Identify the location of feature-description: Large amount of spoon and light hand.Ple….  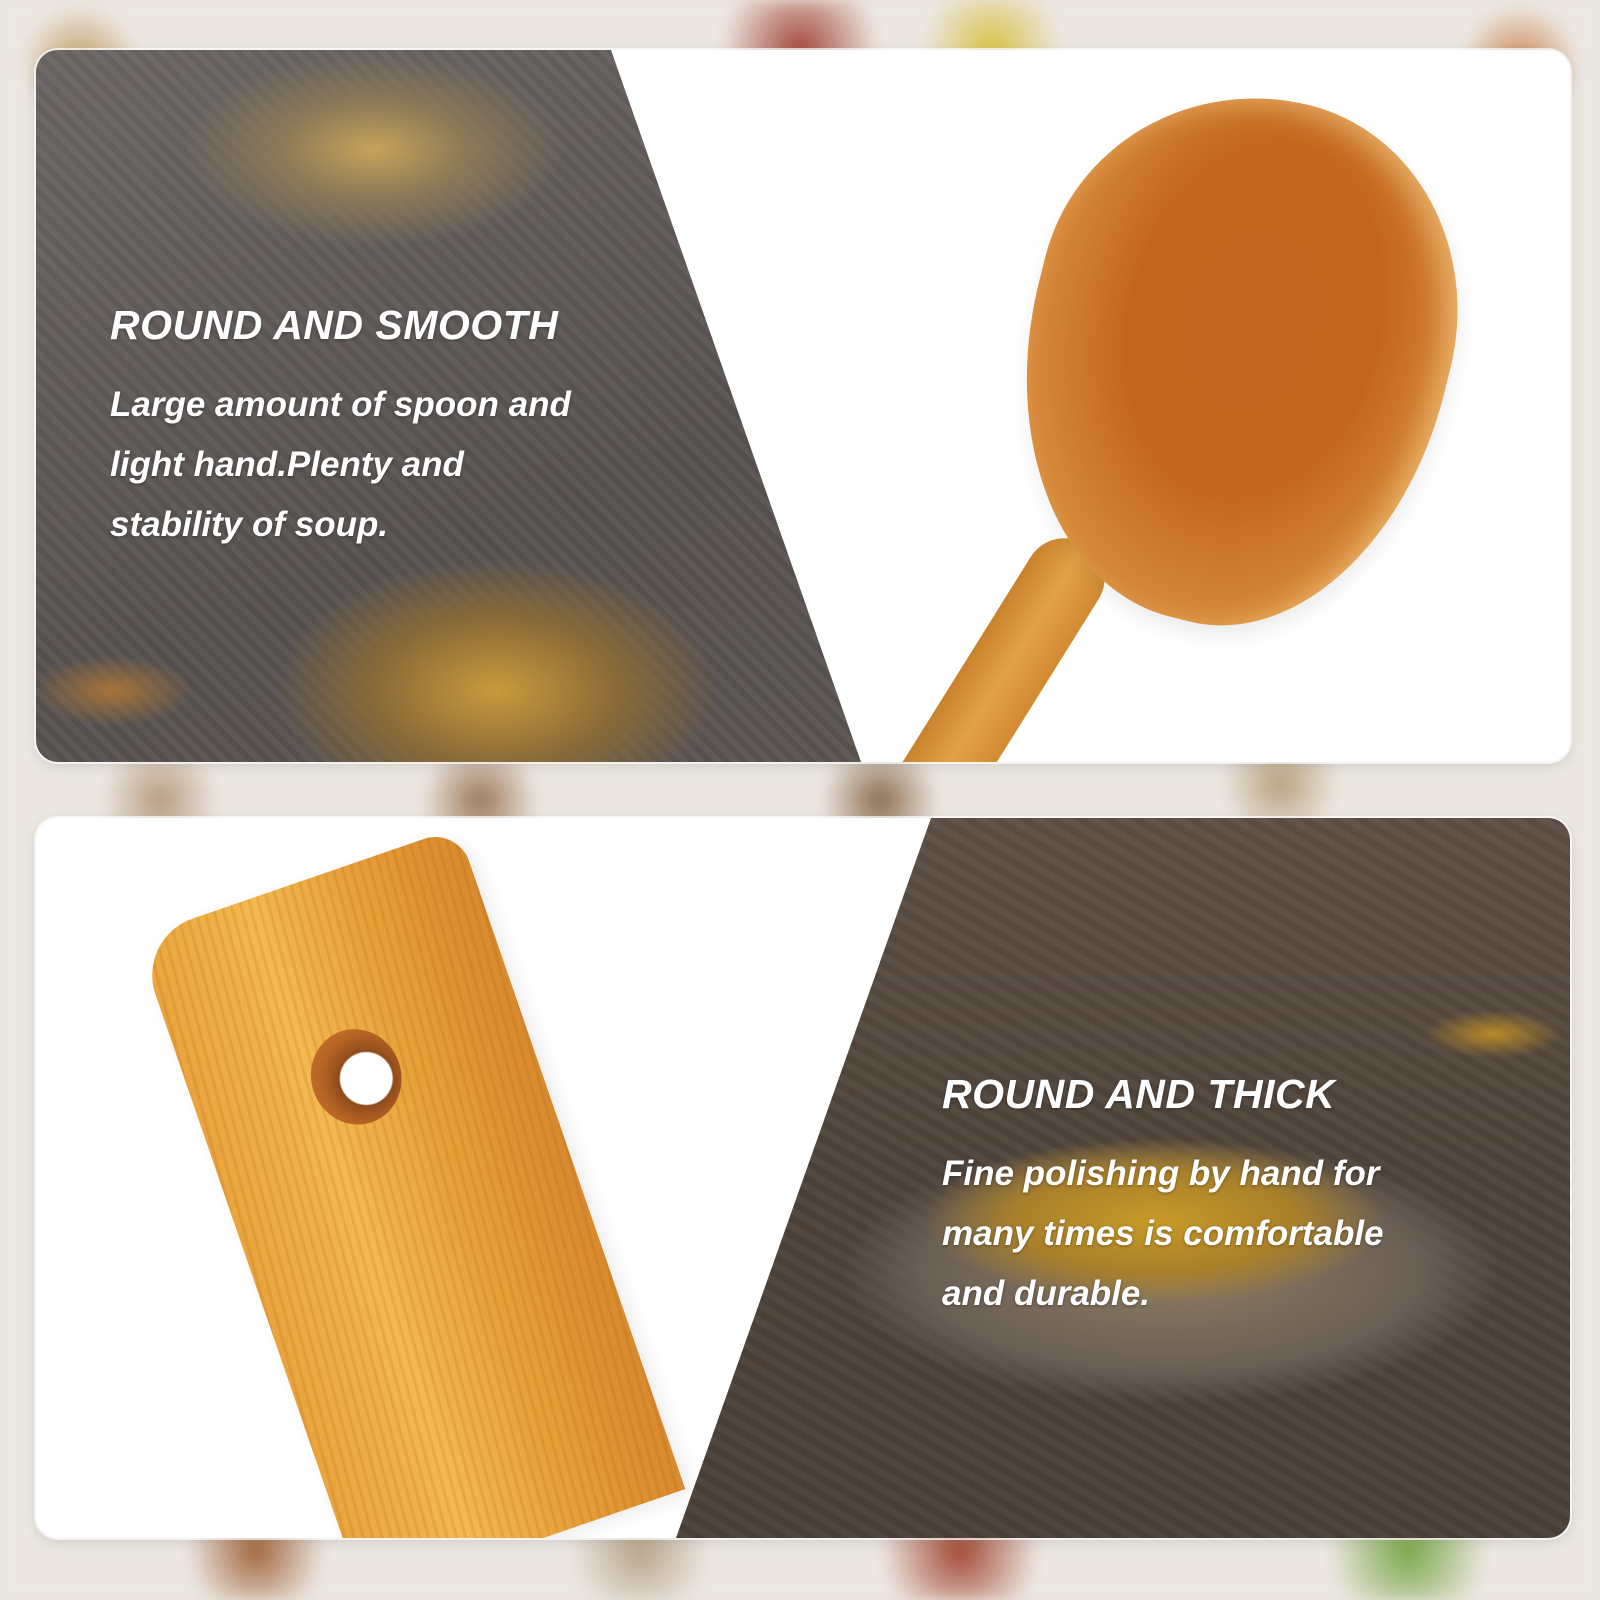
(340, 464).